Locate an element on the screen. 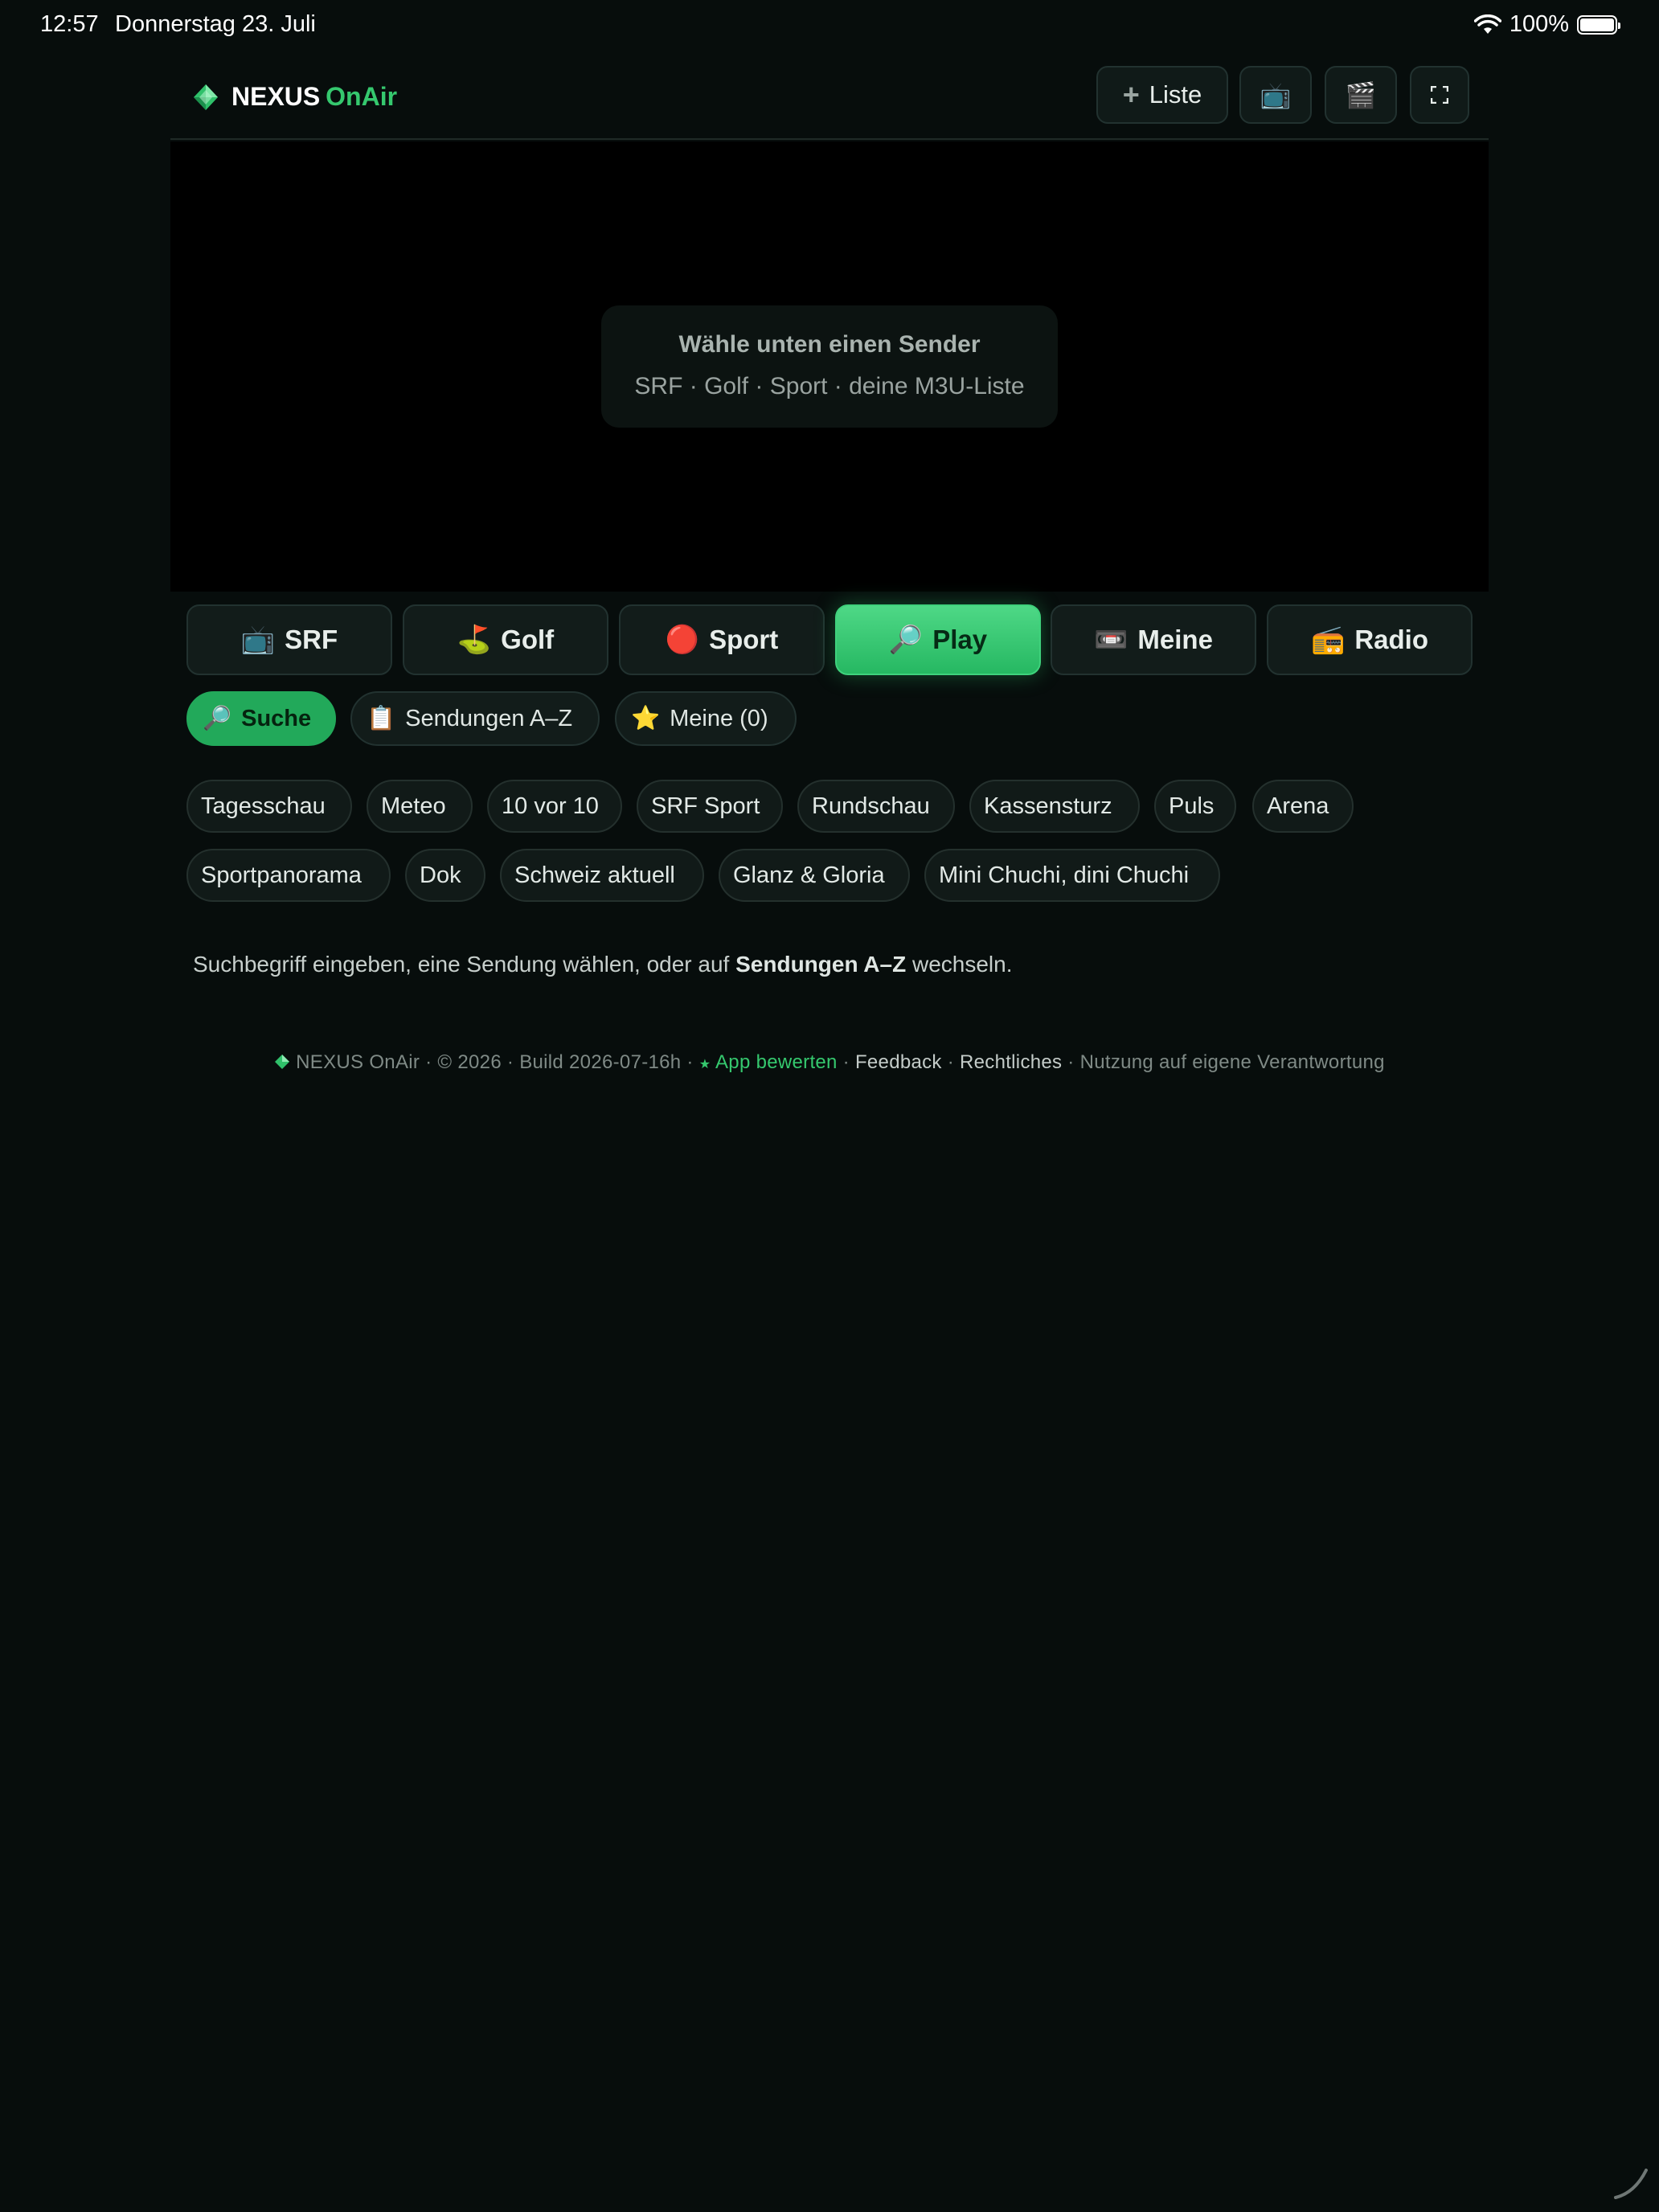  tab-label: Golf is located at coordinates (528, 639).